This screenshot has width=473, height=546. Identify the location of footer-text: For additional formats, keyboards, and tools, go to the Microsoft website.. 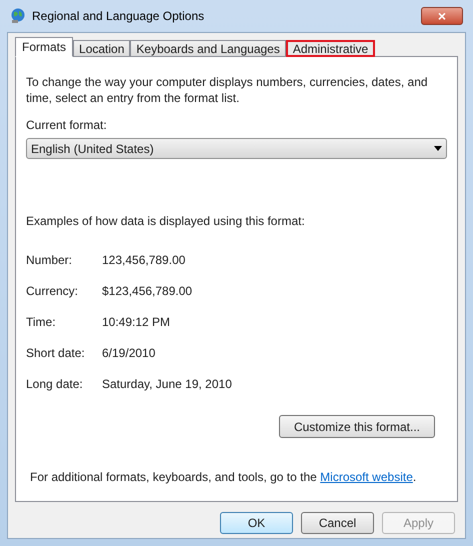
(223, 477).